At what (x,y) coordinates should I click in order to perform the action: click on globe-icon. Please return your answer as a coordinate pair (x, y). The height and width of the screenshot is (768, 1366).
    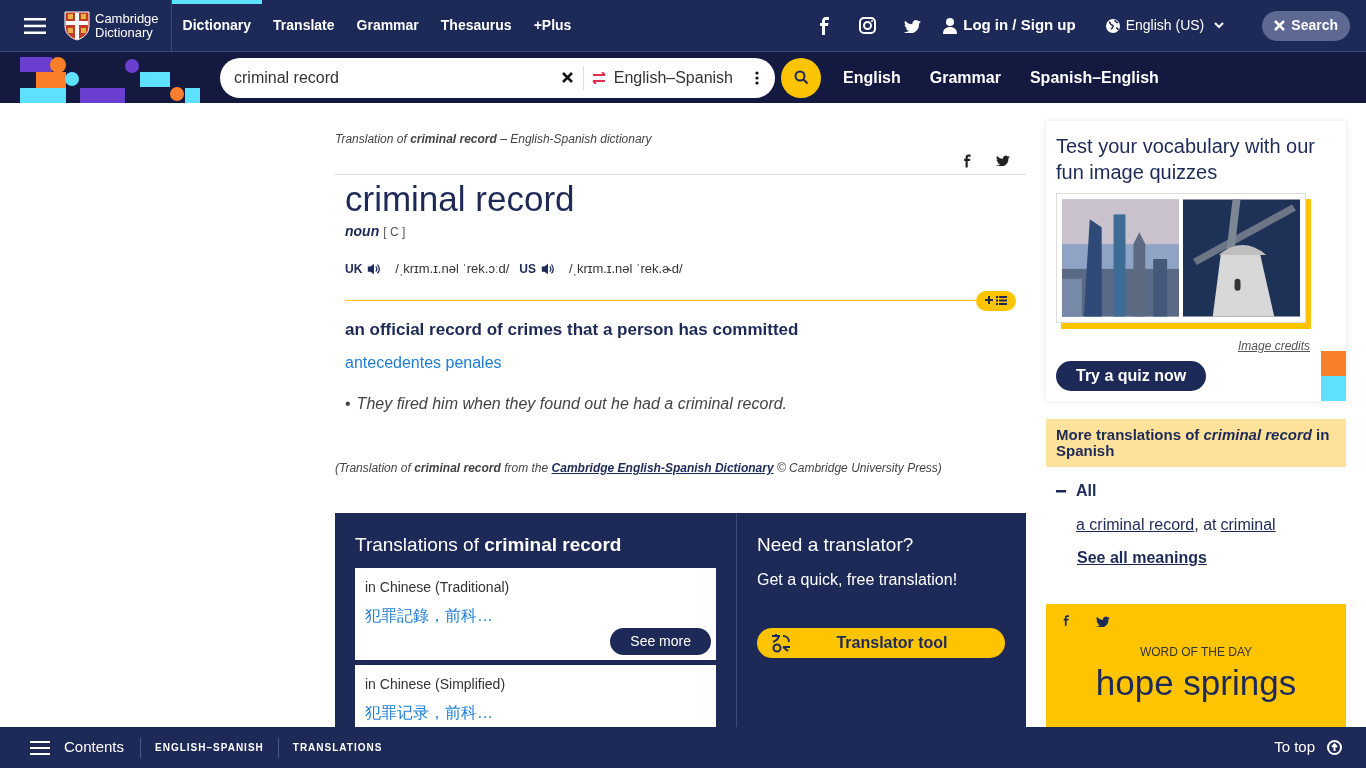
    Looking at the image, I should click on (1112, 25).